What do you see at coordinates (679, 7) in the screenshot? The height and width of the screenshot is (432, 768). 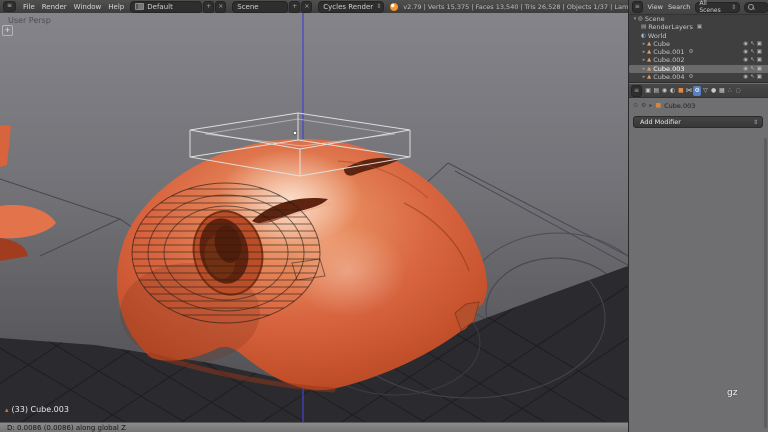 I see `outliner-search-menu: Search` at bounding box center [679, 7].